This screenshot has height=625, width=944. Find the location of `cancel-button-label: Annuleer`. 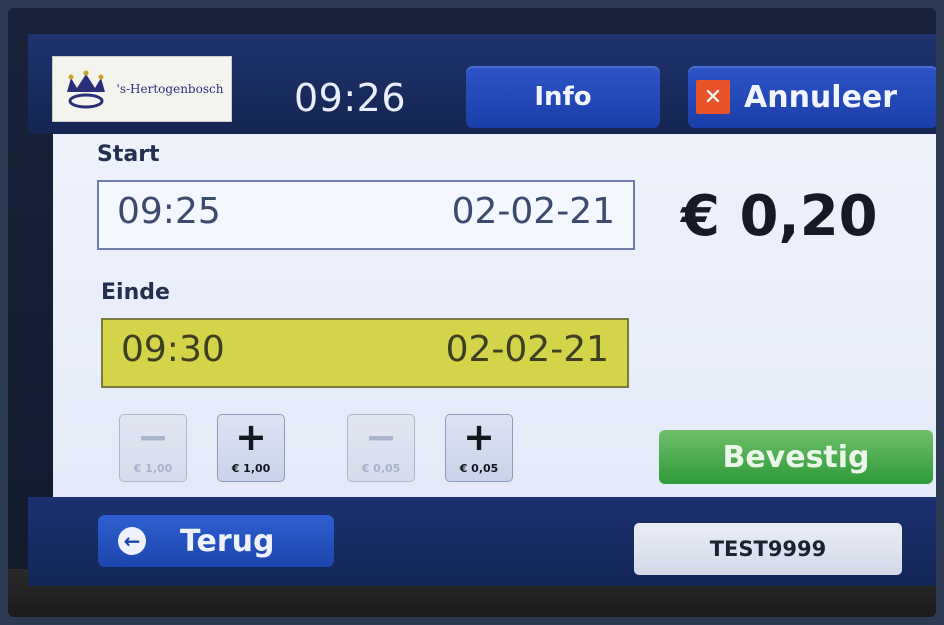

cancel-button-label: Annuleer is located at coordinates (821, 97).